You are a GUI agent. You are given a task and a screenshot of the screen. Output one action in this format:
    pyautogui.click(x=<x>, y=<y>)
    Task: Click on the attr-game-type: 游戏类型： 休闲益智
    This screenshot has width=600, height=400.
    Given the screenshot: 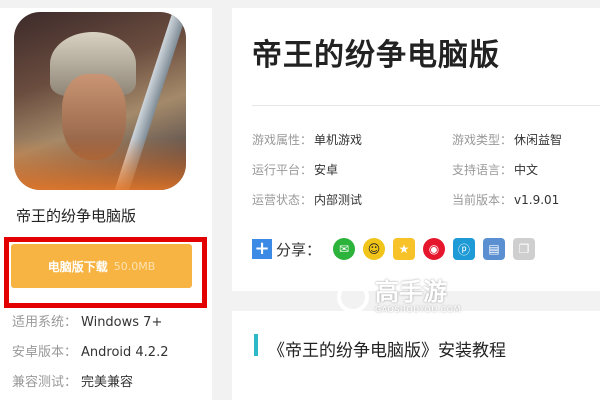 What is the action you would take?
    pyautogui.click(x=507, y=139)
    